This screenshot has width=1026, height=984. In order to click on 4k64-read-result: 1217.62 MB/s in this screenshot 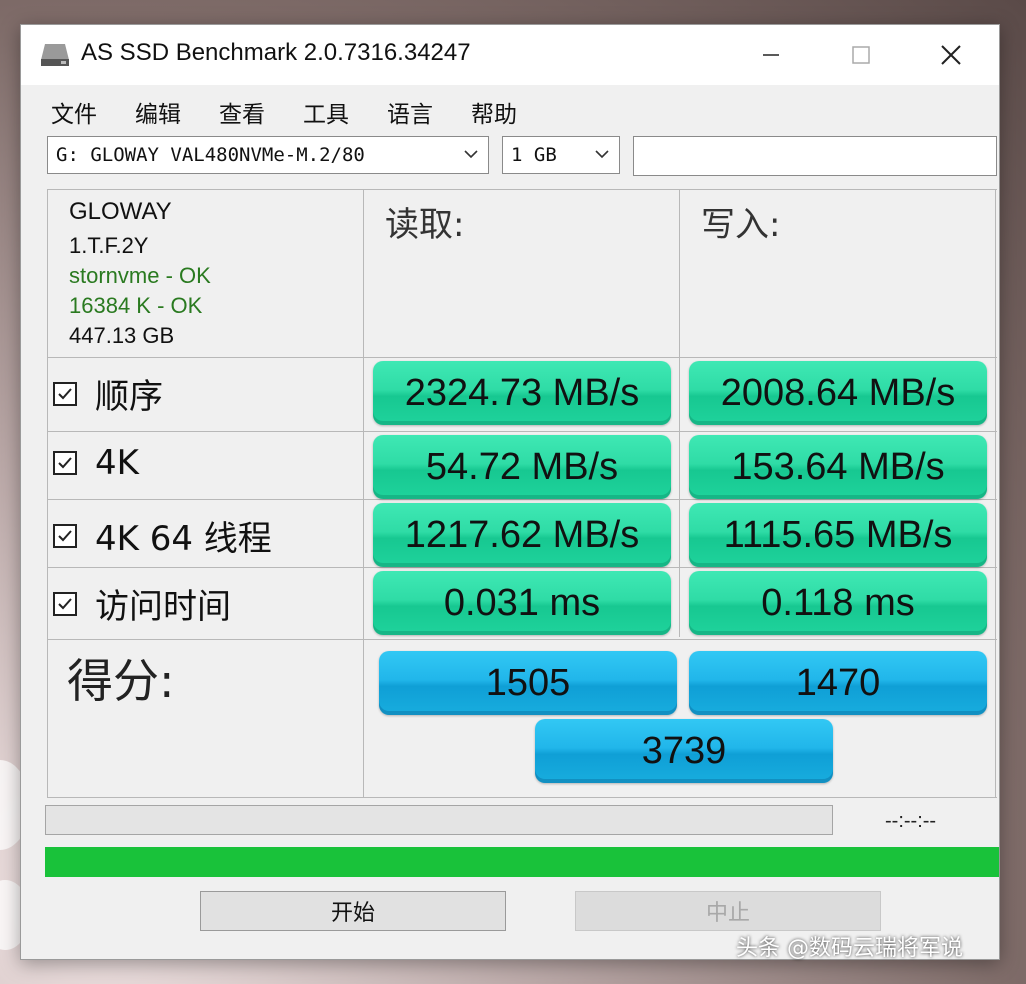, I will do `click(522, 535)`.